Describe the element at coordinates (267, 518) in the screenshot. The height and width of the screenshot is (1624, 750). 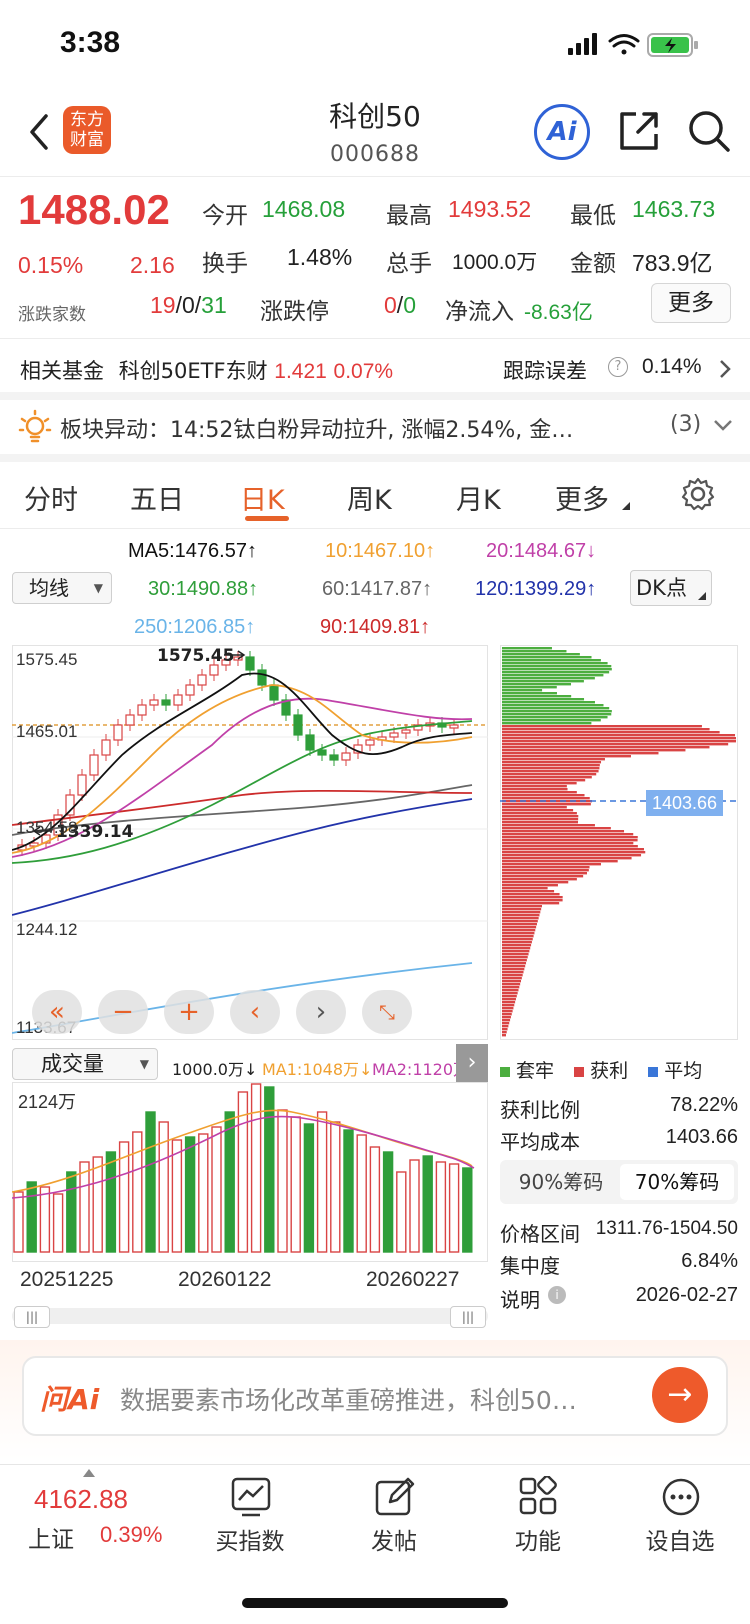
I see `active-tab-indicator` at that location.